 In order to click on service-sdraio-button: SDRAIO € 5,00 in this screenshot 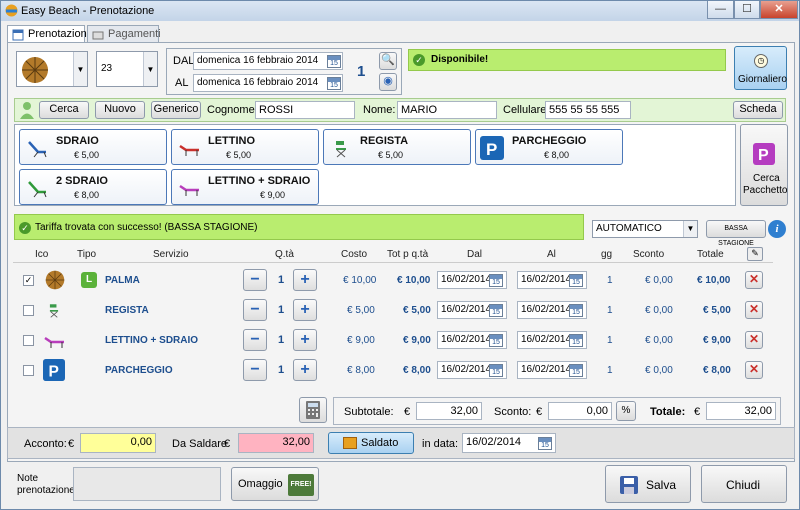, I will do `click(93, 147)`.